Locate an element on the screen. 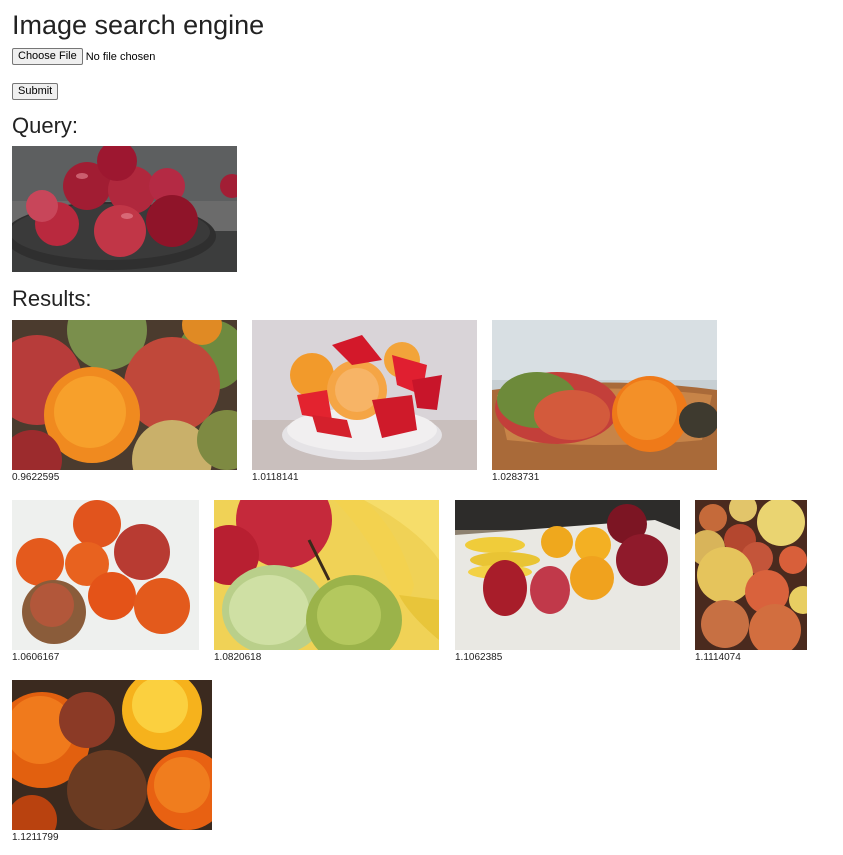 The height and width of the screenshot is (855, 843). result-score: 1.1114074 is located at coordinates (718, 657).